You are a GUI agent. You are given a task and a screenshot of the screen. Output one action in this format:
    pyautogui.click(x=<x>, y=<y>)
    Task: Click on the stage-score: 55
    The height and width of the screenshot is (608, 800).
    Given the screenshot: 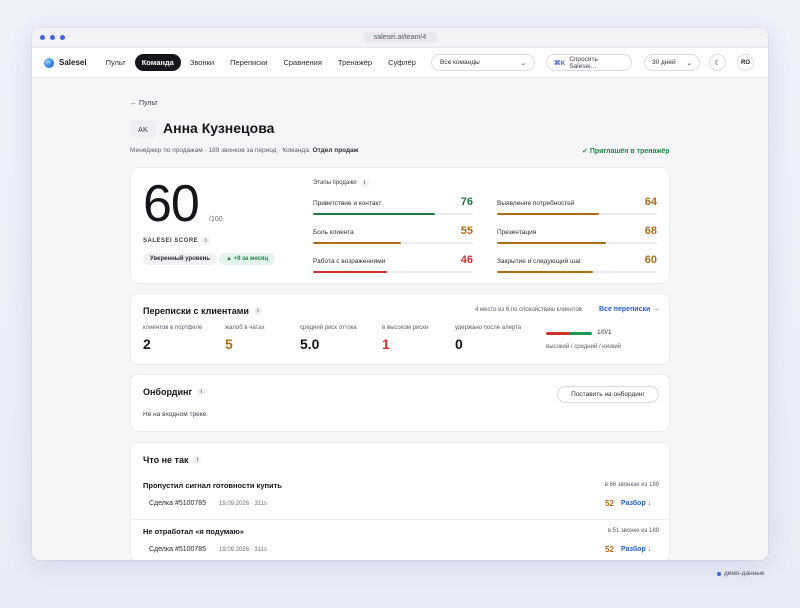 What is the action you would take?
    pyautogui.click(x=466, y=231)
    